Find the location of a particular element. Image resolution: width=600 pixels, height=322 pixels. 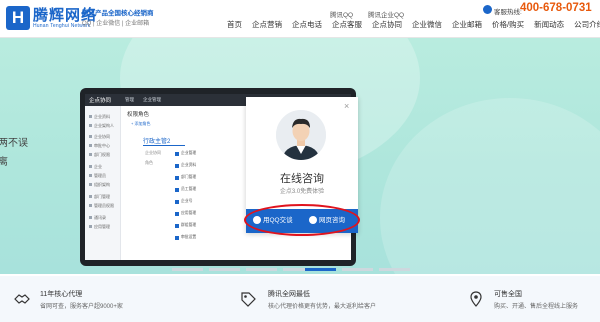

phone-icon is located at coordinates (487, 9).